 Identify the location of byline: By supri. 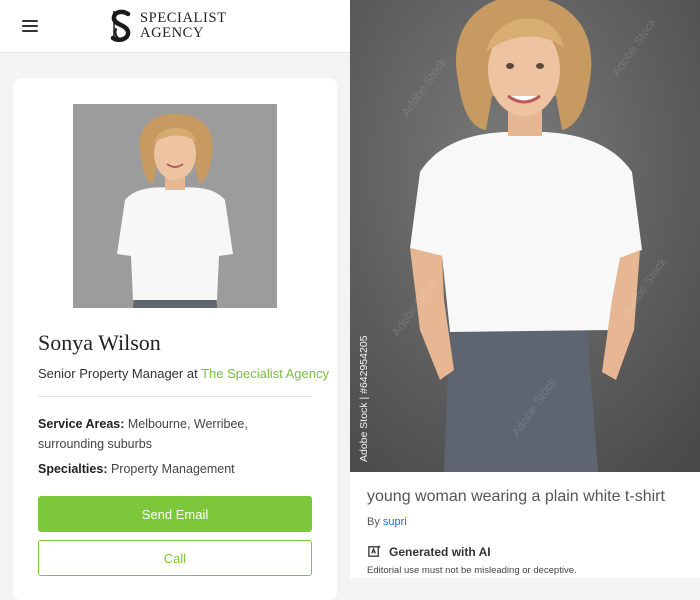
(387, 522).